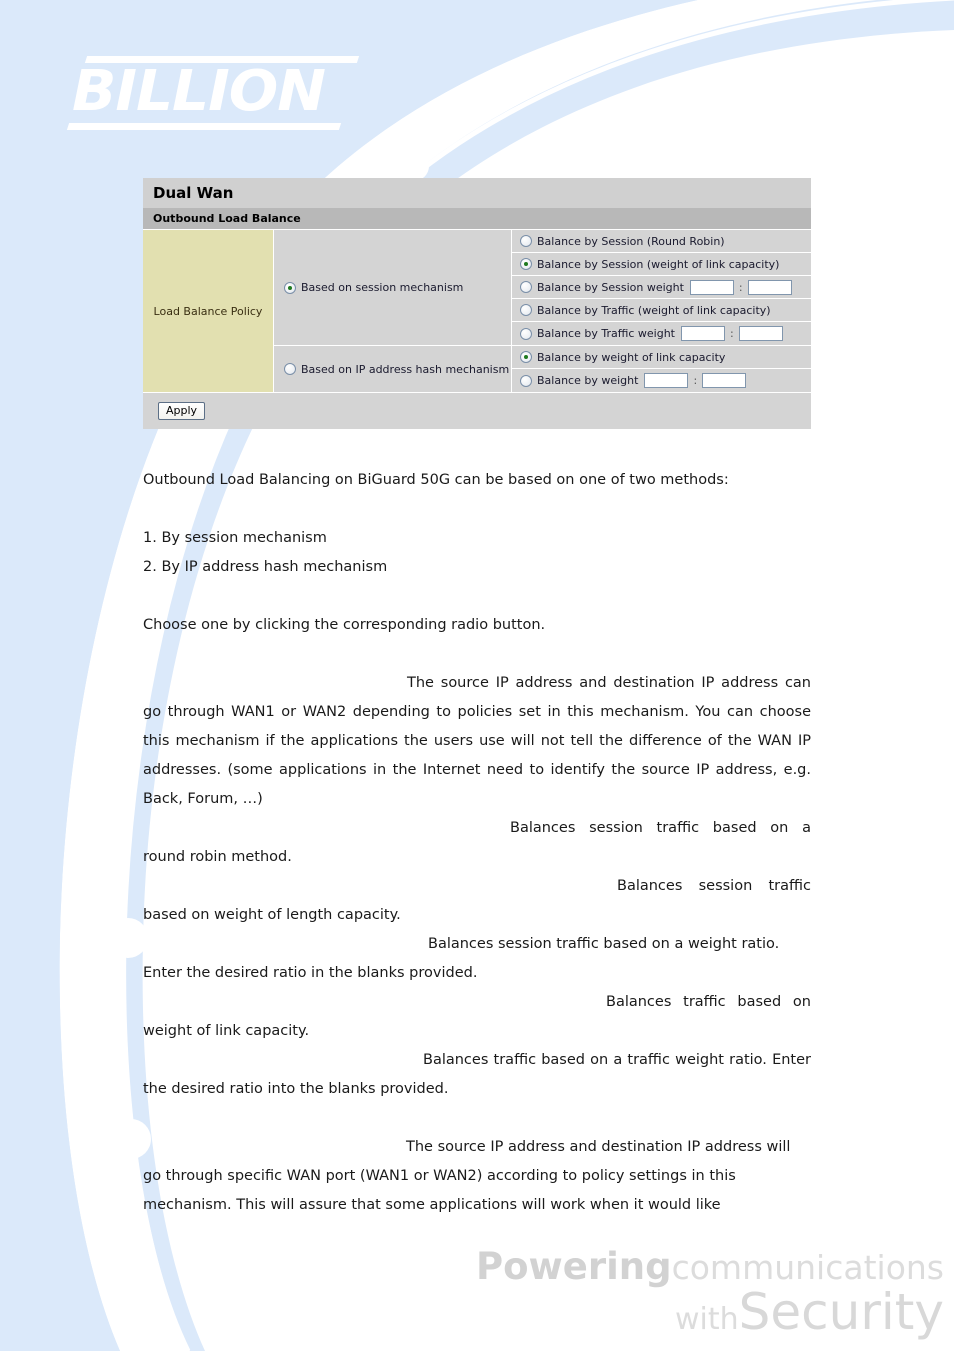  I want to click on radio-icon-weight-link-capacity, so click(526, 357).